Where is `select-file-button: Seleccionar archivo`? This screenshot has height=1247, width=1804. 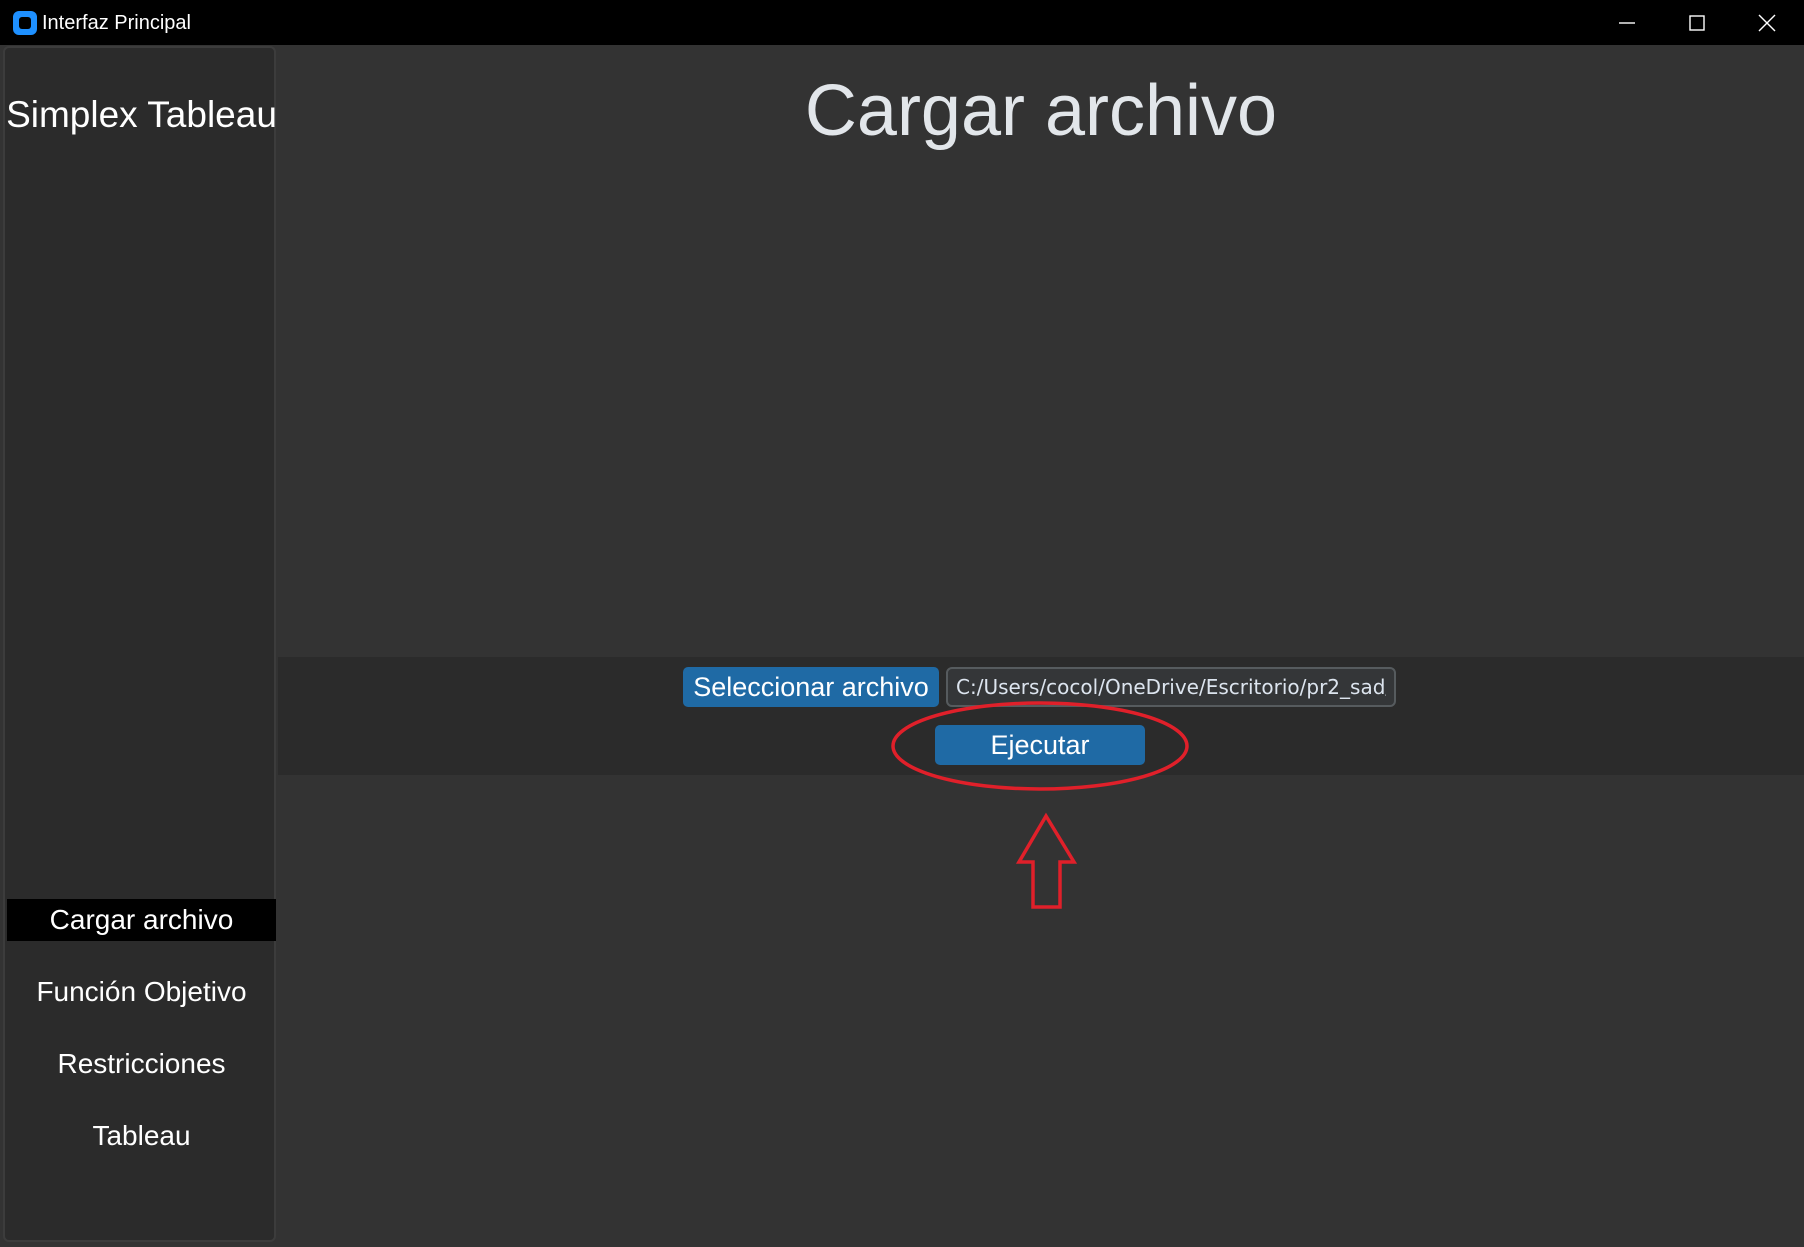
select-file-button: Seleccionar archivo is located at coordinates (811, 687).